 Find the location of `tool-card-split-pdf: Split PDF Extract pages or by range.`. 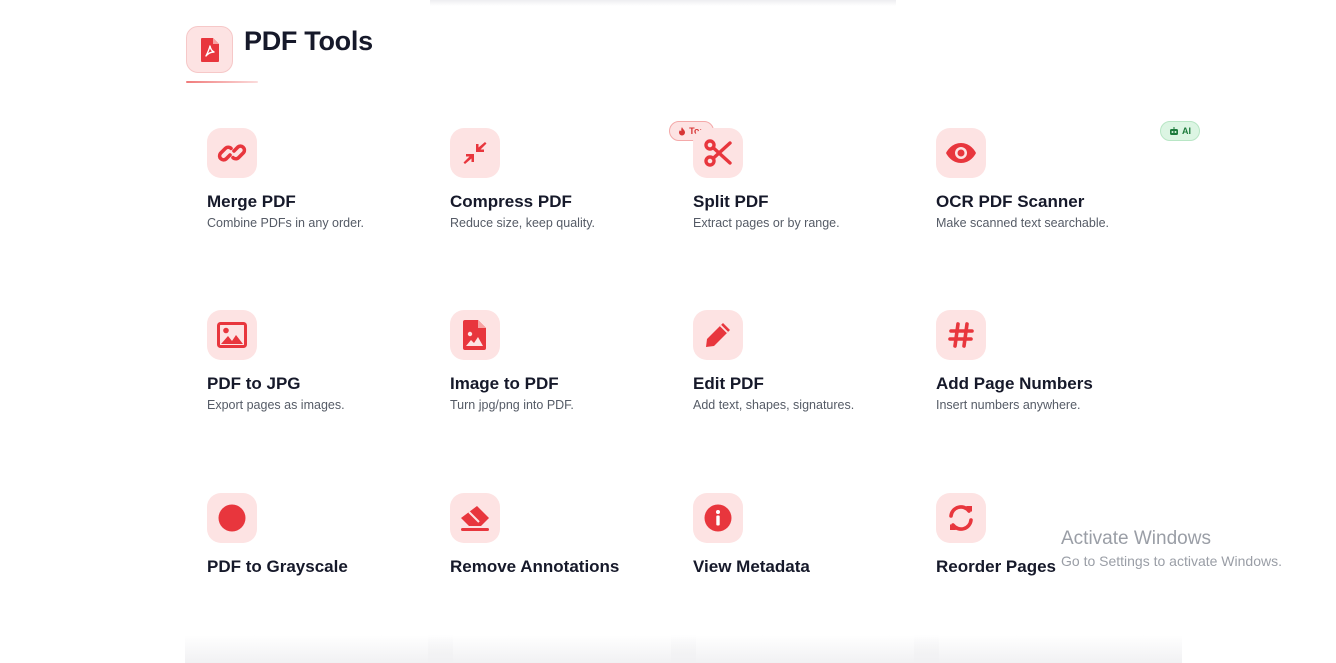

tool-card-split-pdf: Split PDF Extract pages or by range. is located at coordinates (805, 203).